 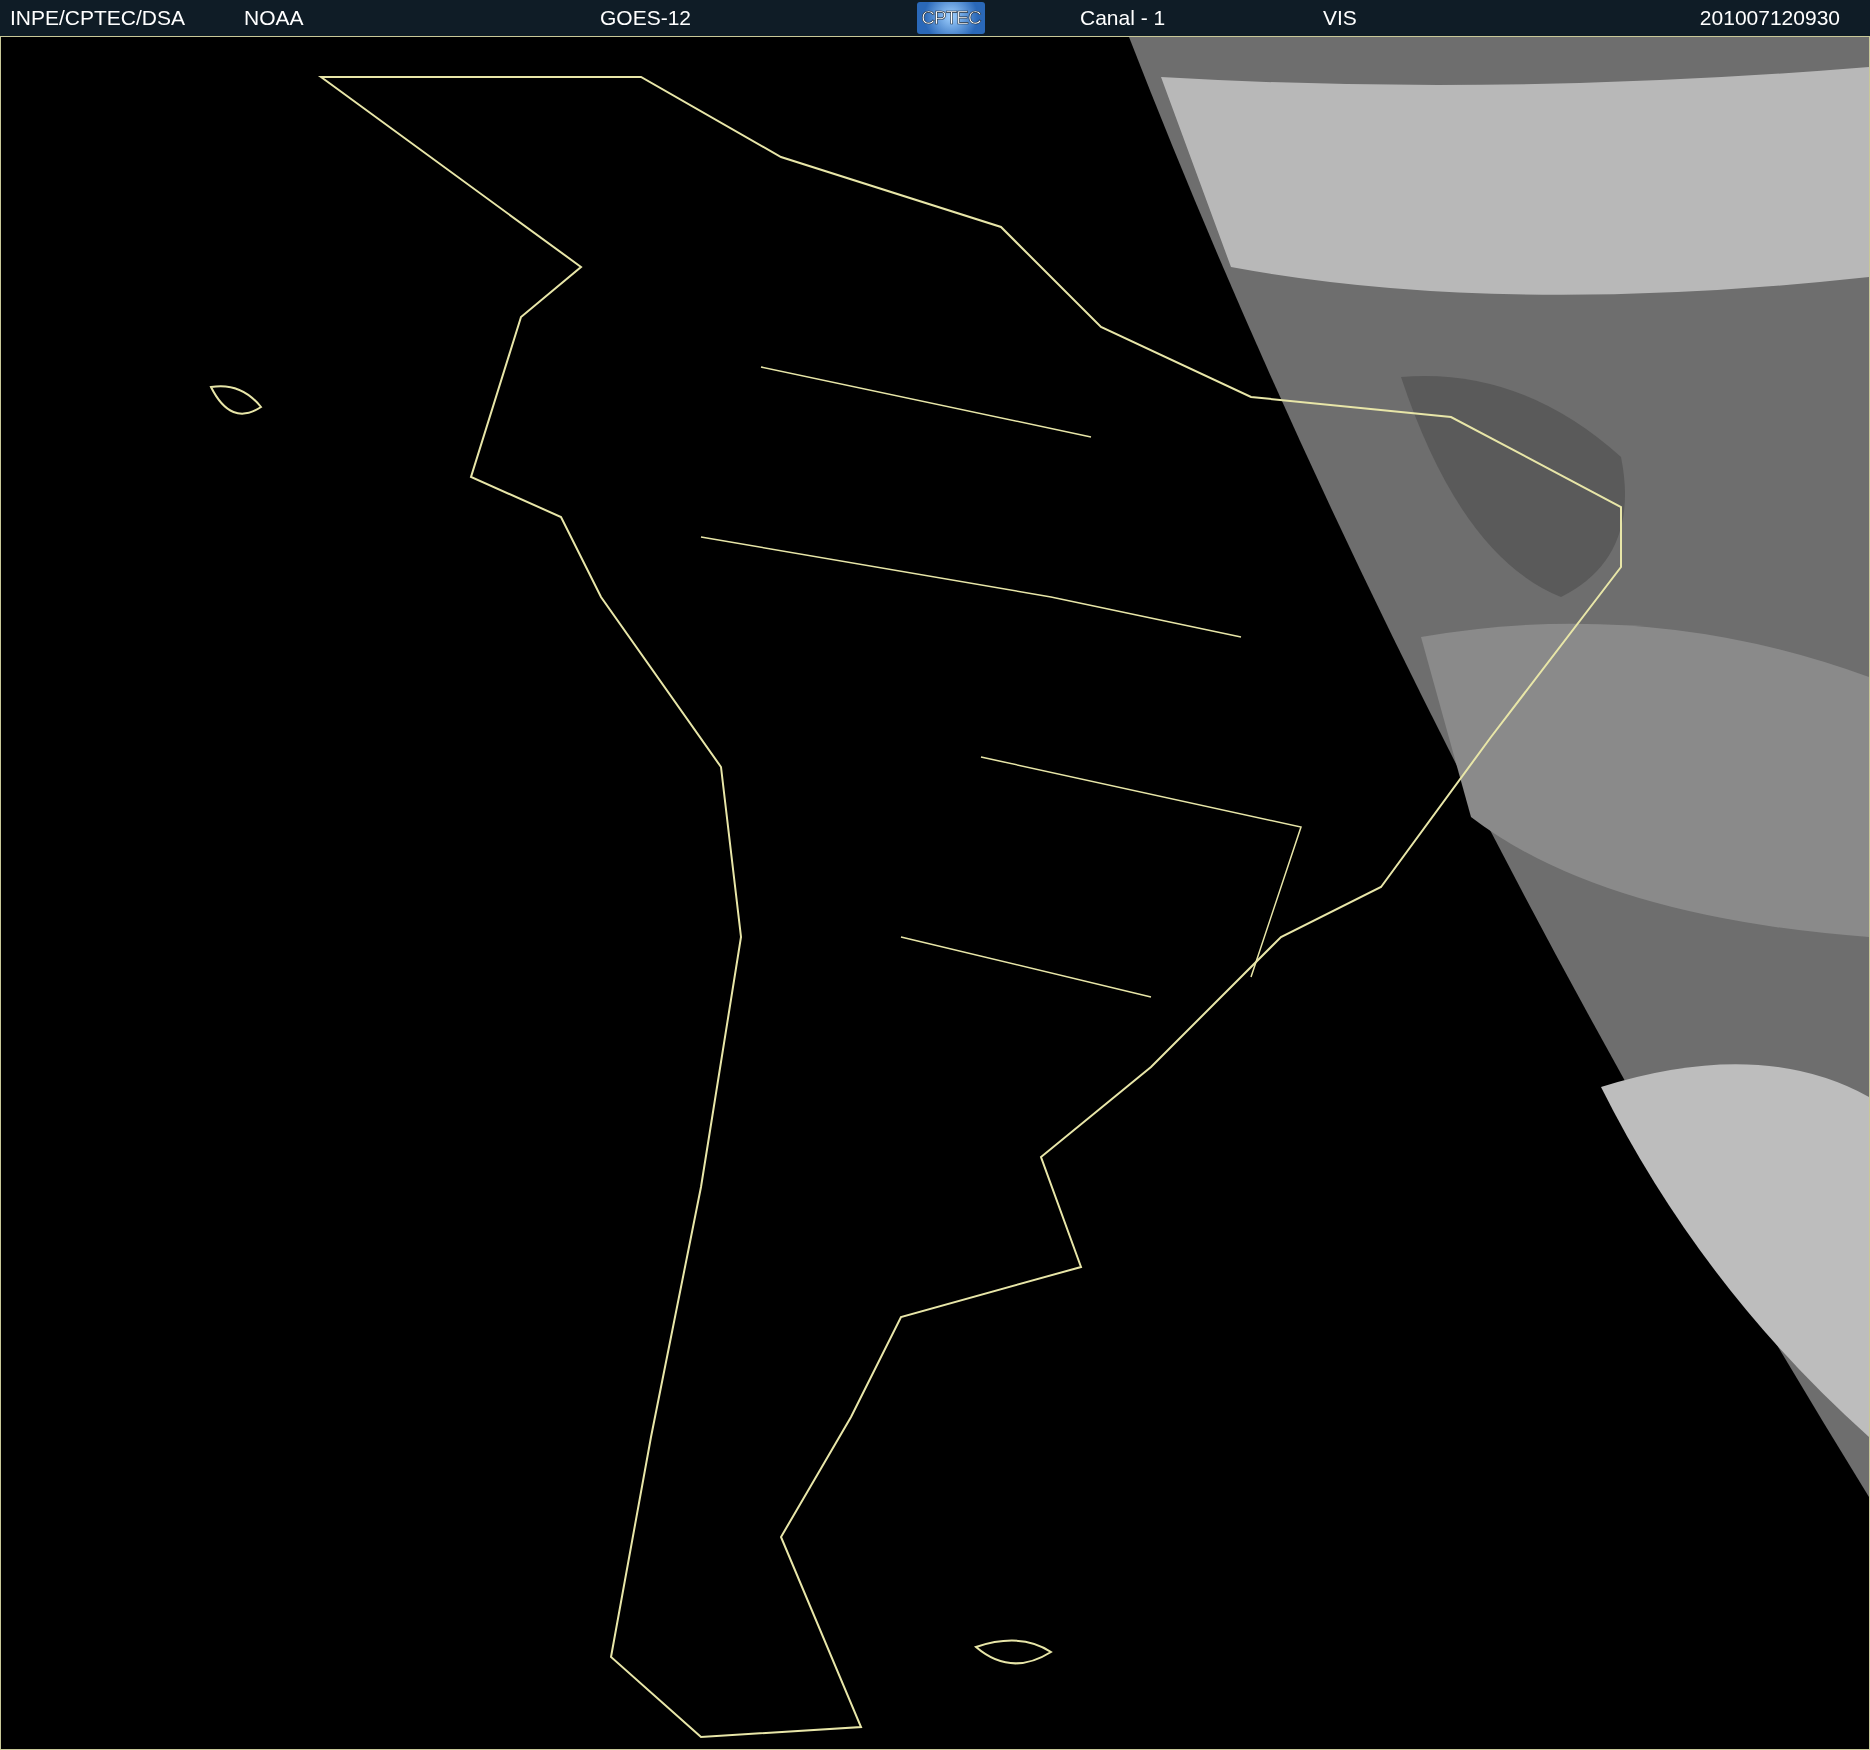 What do you see at coordinates (98, 18) in the screenshot?
I see `header-label: INPE/CPTEC/DSA` at bounding box center [98, 18].